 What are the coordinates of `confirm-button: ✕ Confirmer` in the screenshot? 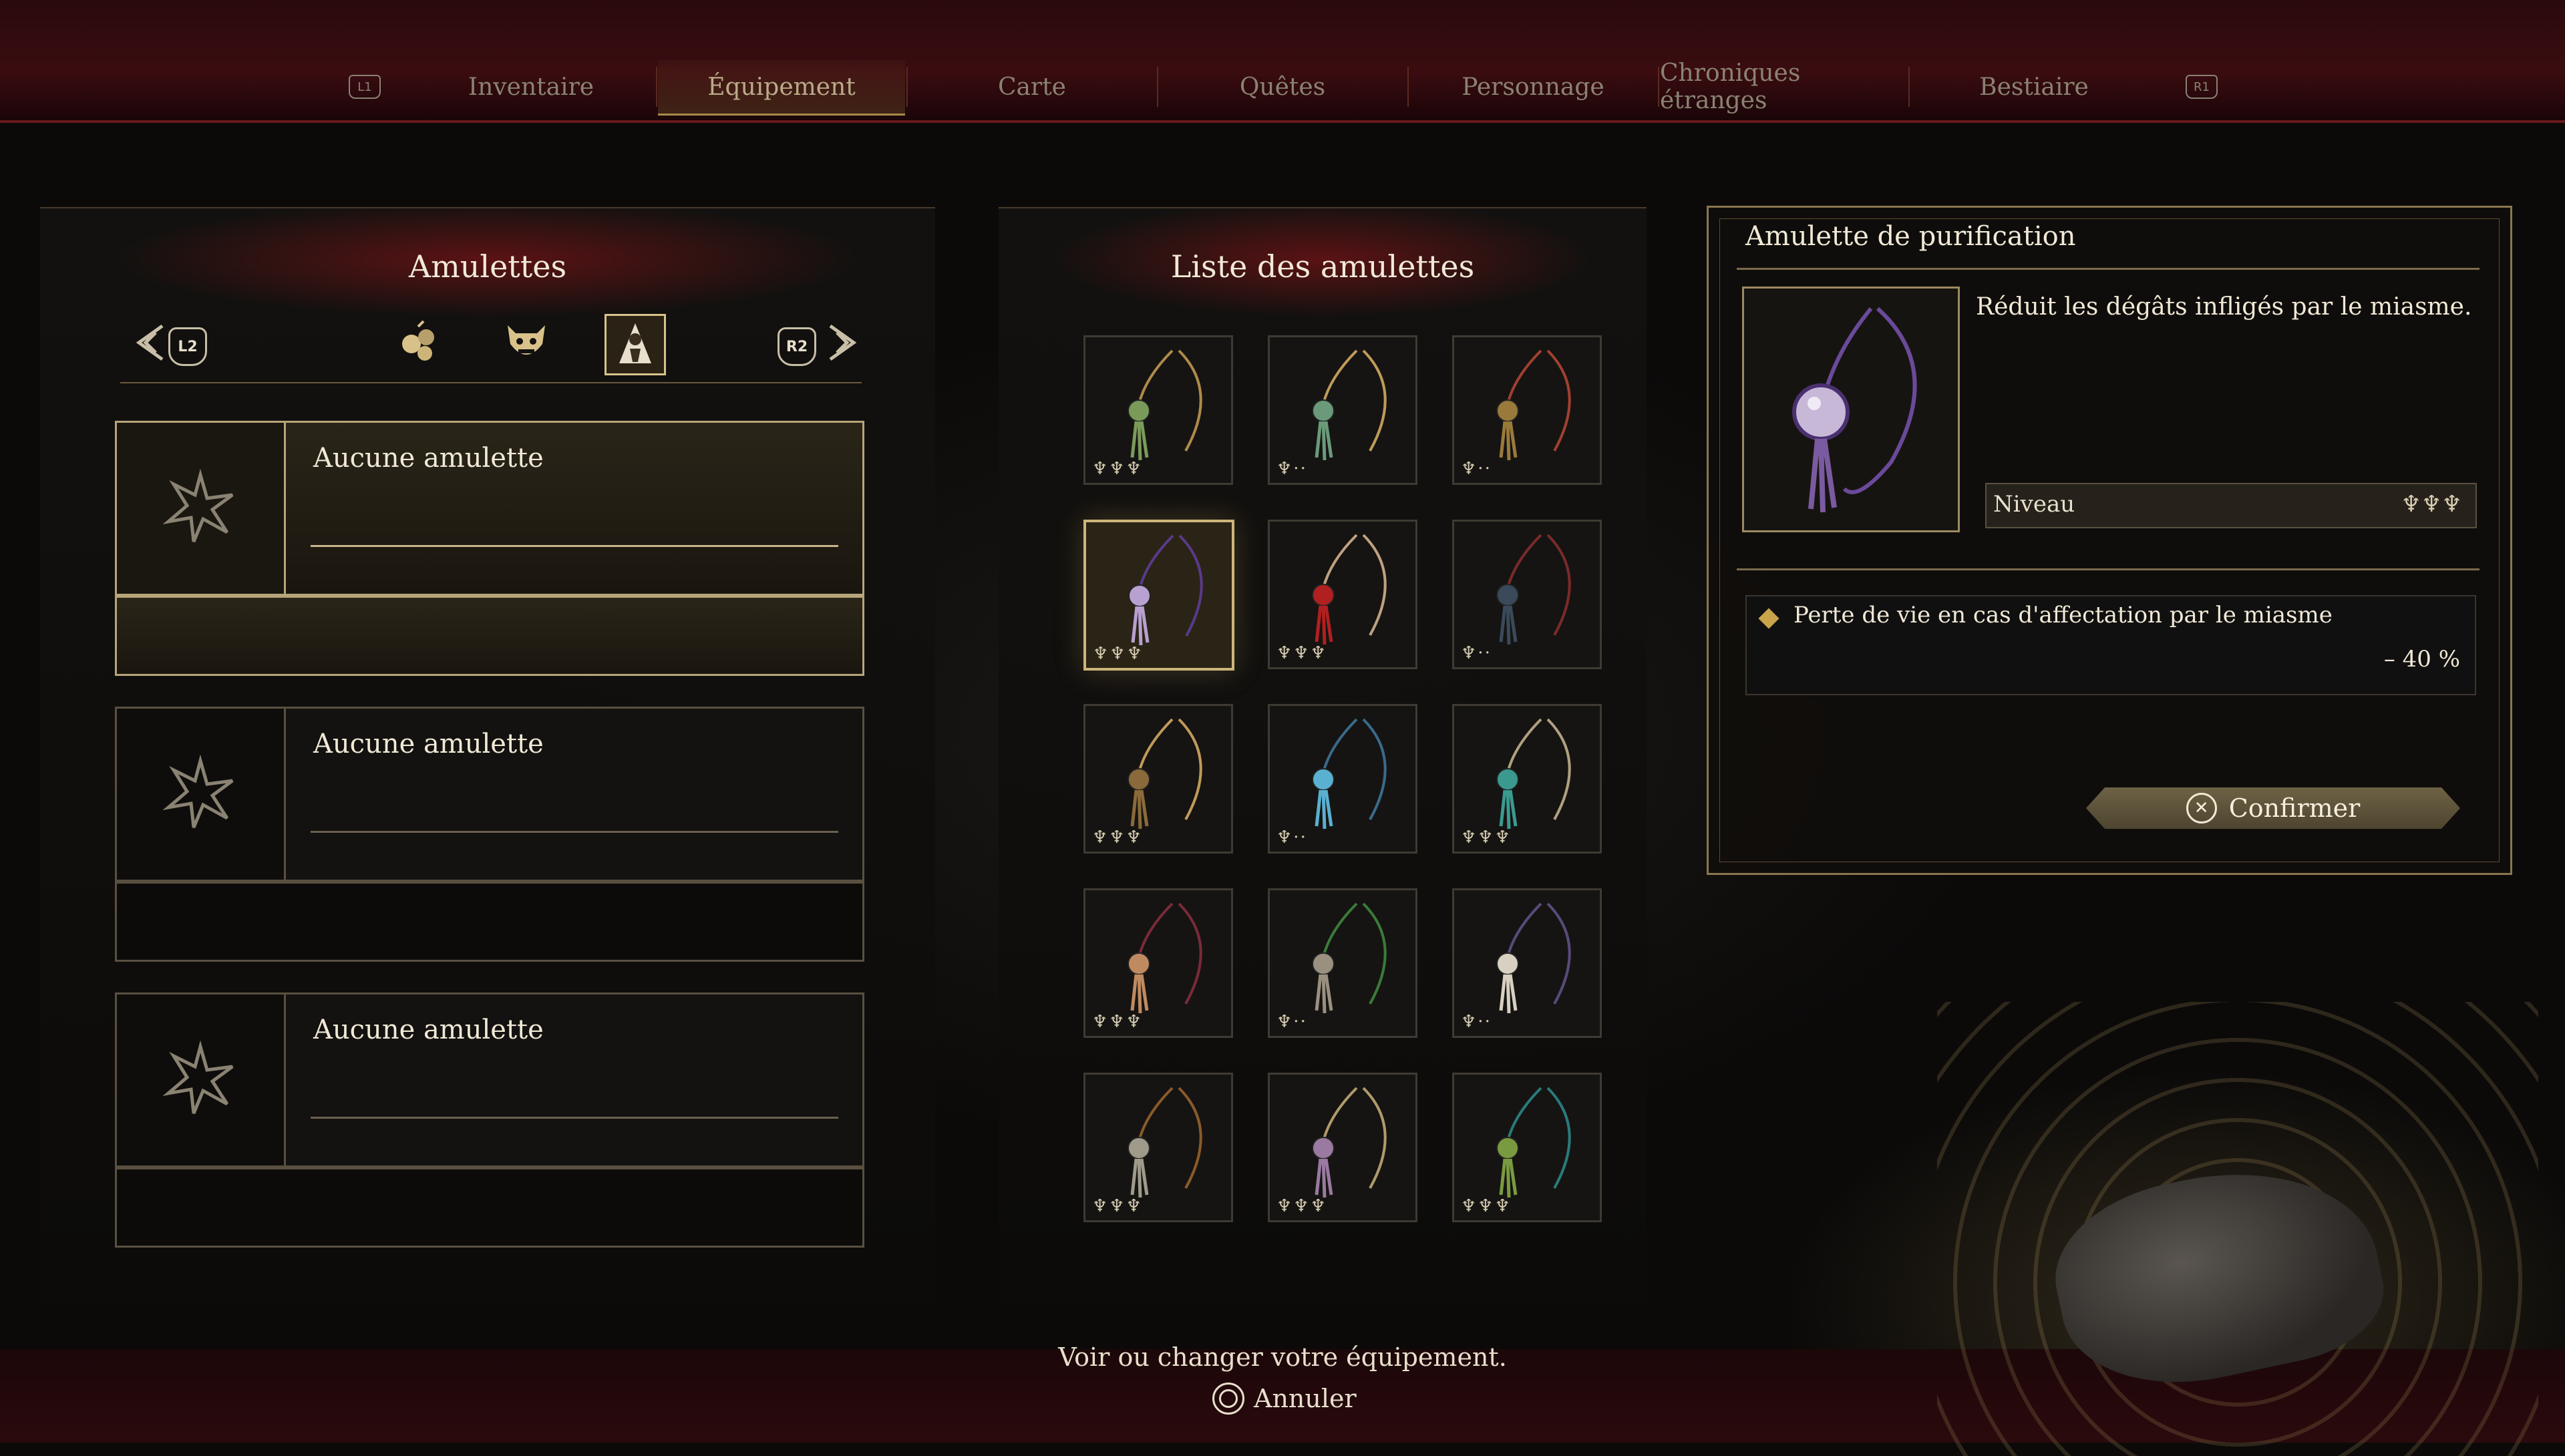 It's located at (2273, 808).